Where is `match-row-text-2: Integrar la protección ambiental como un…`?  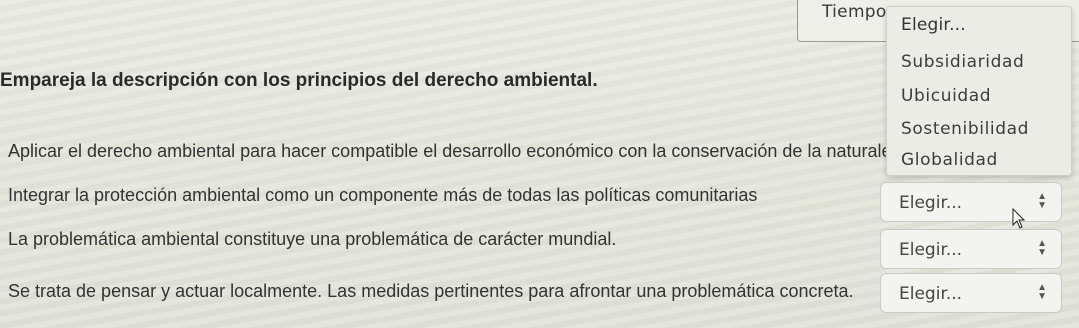 match-row-text-2: Integrar la protección ambiental como un… is located at coordinates (383, 195).